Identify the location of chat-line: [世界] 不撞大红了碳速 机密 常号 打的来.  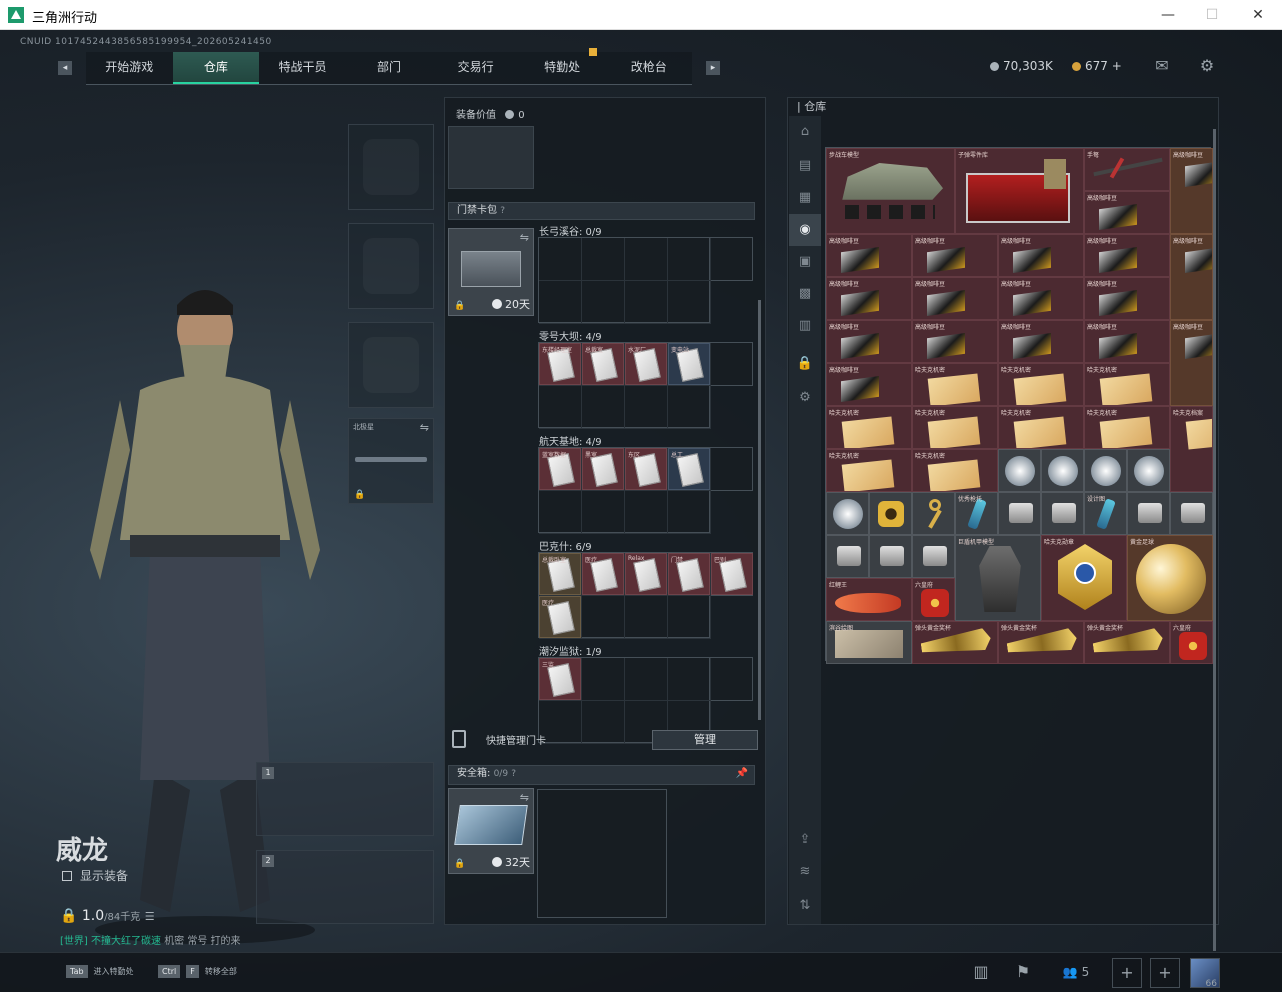
(150, 939).